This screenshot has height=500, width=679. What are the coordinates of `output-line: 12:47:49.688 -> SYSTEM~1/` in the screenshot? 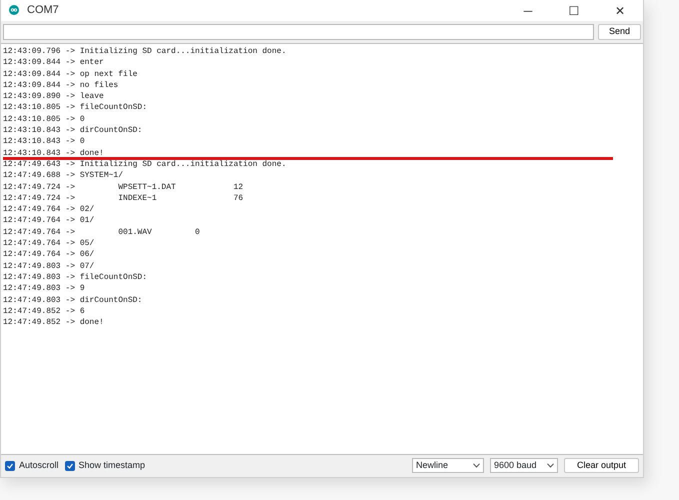 It's located at (63, 176).